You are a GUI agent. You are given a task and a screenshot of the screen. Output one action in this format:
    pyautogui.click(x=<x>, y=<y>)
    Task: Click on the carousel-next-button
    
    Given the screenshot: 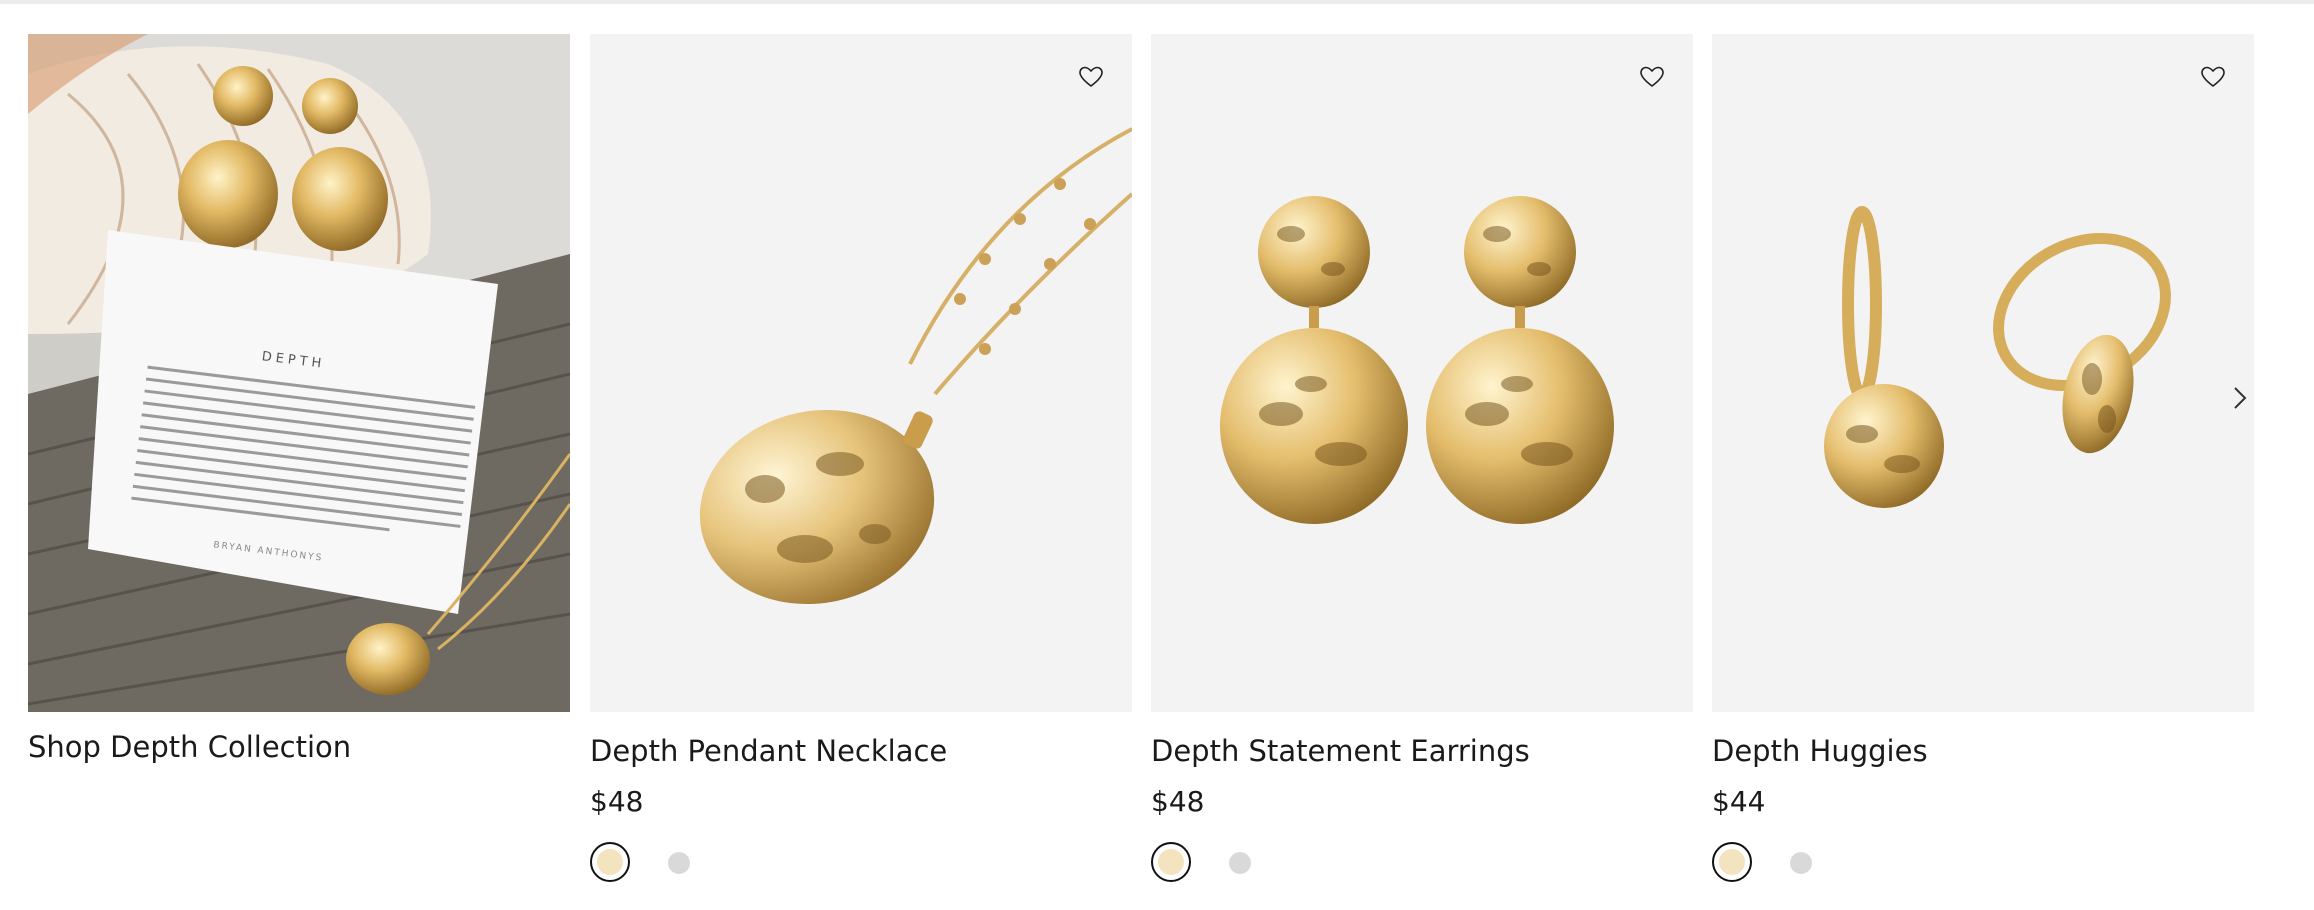 What is the action you would take?
    pyautogui.click(x=2240, y=398)
    